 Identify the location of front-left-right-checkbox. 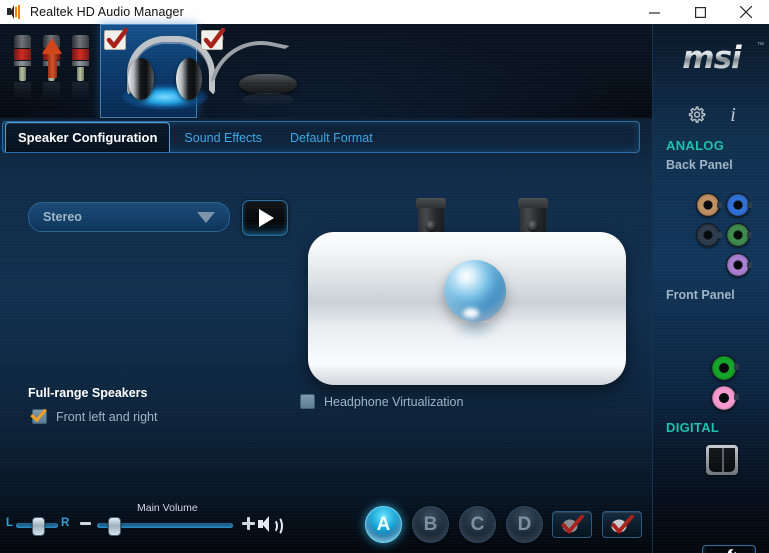
(39, 416).